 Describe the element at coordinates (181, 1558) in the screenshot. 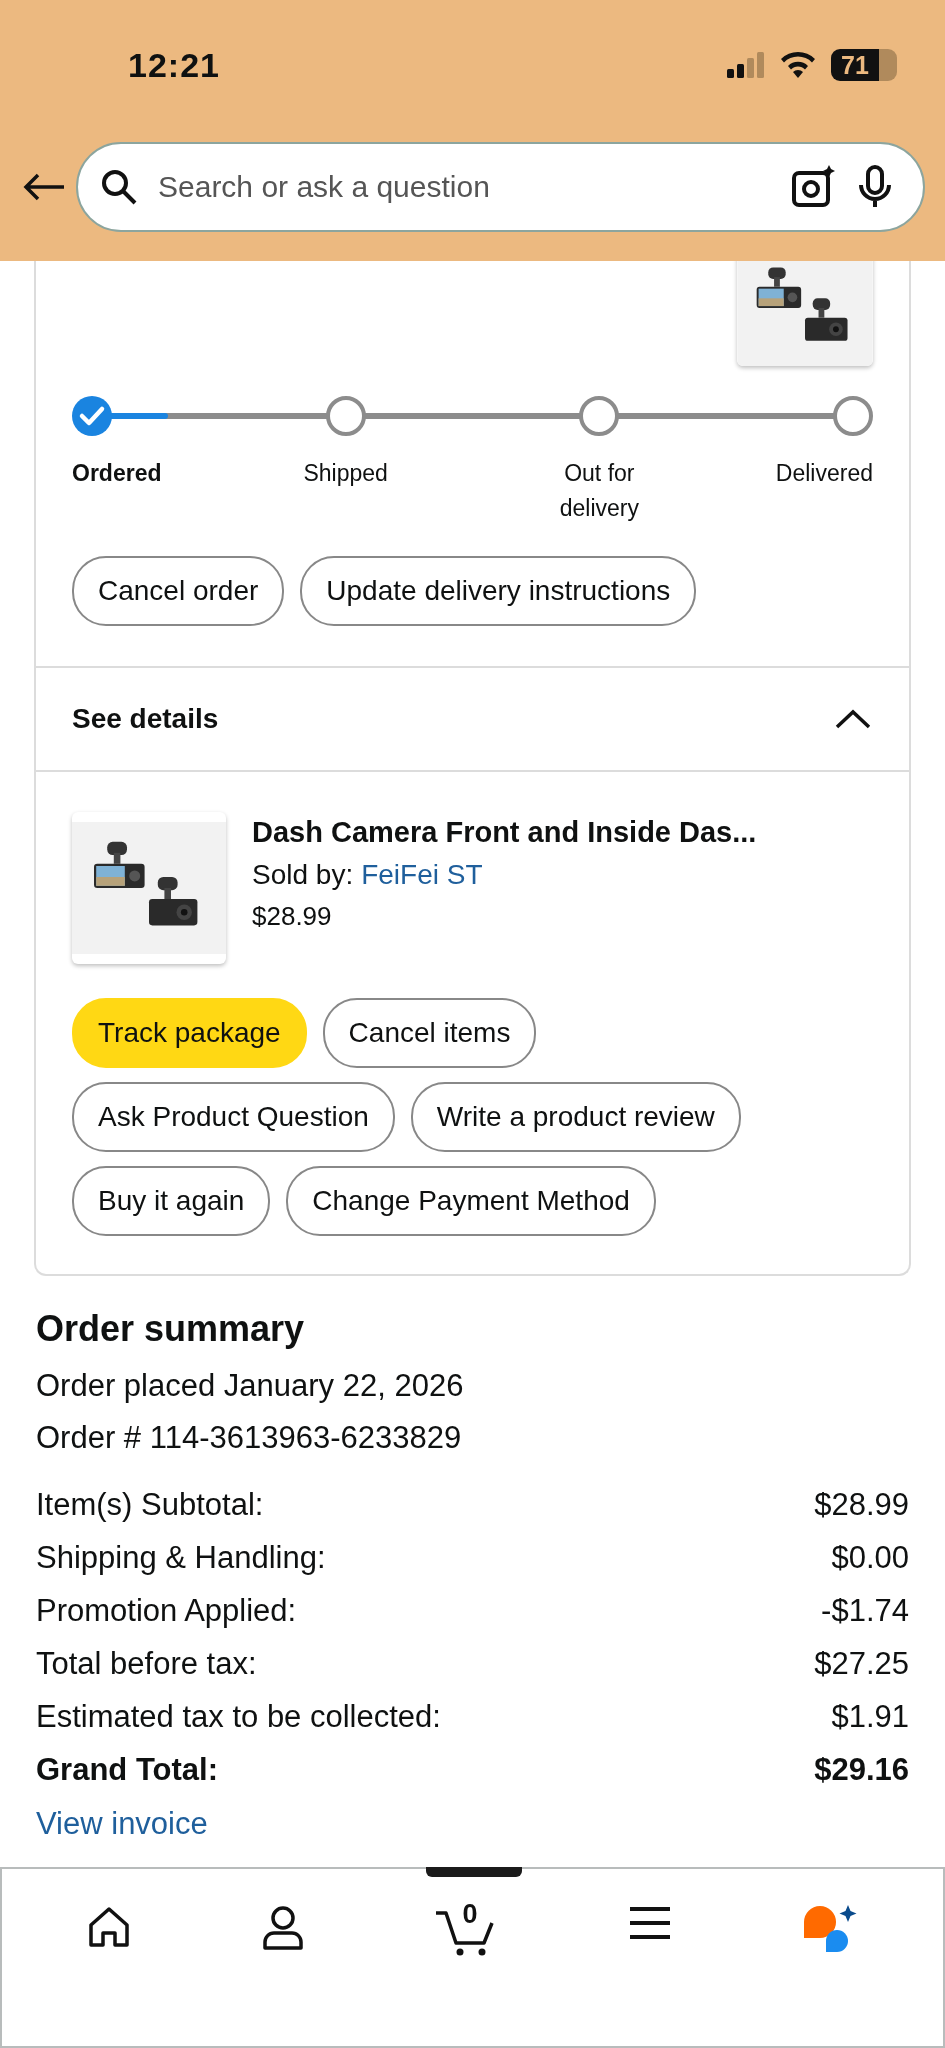

I see `summary-label: Shipping & Handling:` at that location.